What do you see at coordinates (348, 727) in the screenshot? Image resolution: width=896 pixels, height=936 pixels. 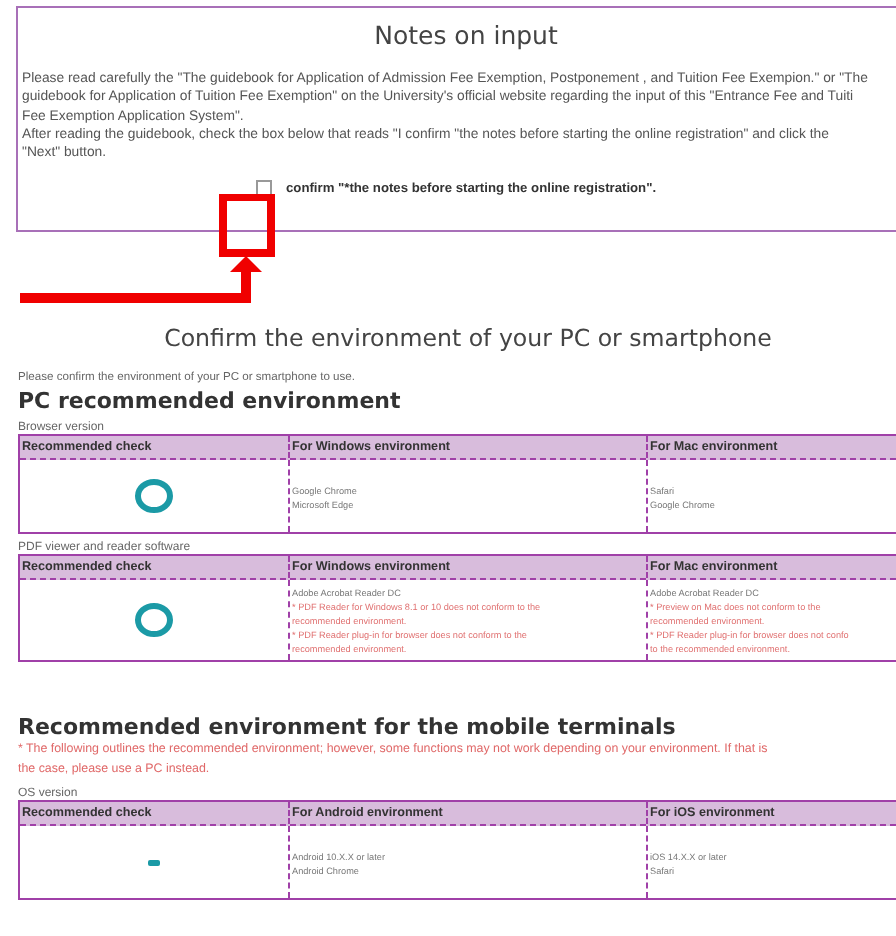 I see `section-heading: Recommended environment for the mobile terminals` at bounding box center [348, 727].